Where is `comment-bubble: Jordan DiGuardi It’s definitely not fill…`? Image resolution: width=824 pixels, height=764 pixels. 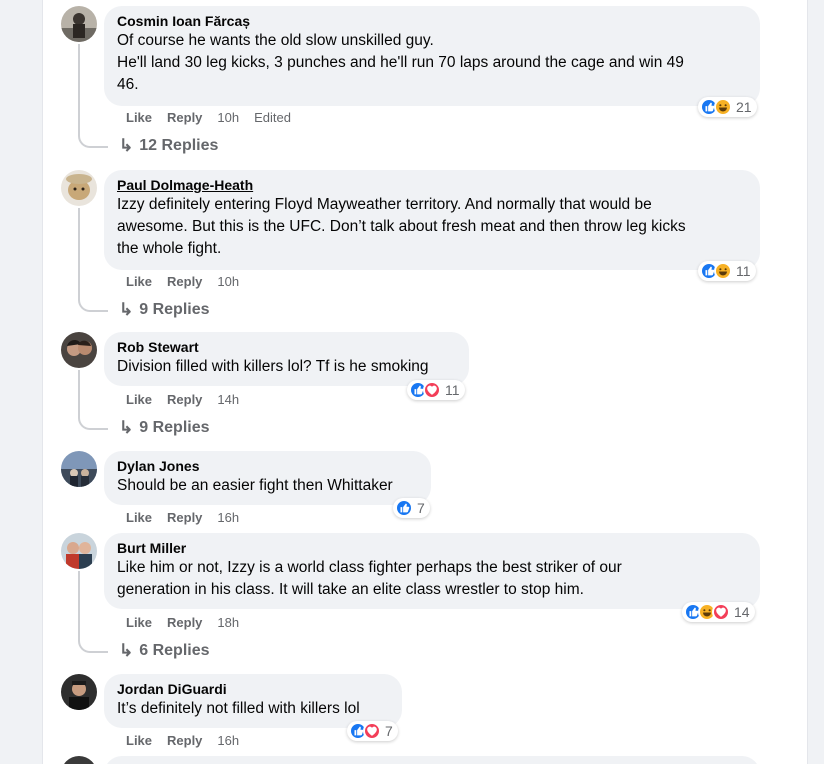
comment-bubble: Jordan DiGuardi It’s definitely not fill… is located at coordinates (253, 701).